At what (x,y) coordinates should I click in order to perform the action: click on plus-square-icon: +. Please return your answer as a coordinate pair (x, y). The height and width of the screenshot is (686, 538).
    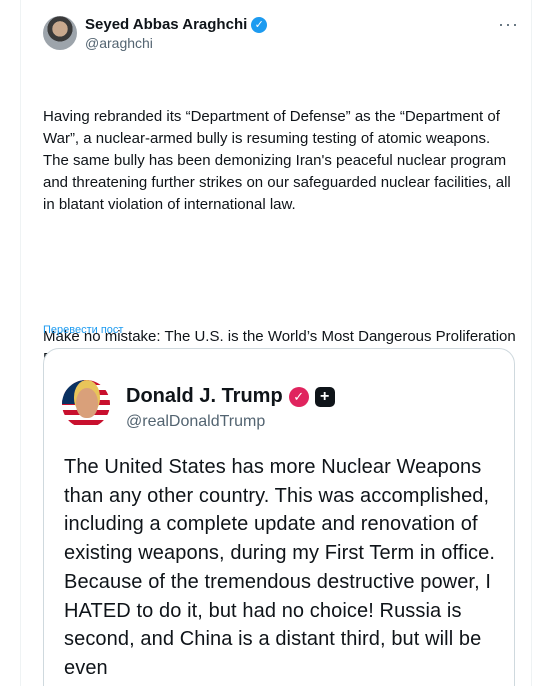
    Looking at the image, I should click on (324, 396).